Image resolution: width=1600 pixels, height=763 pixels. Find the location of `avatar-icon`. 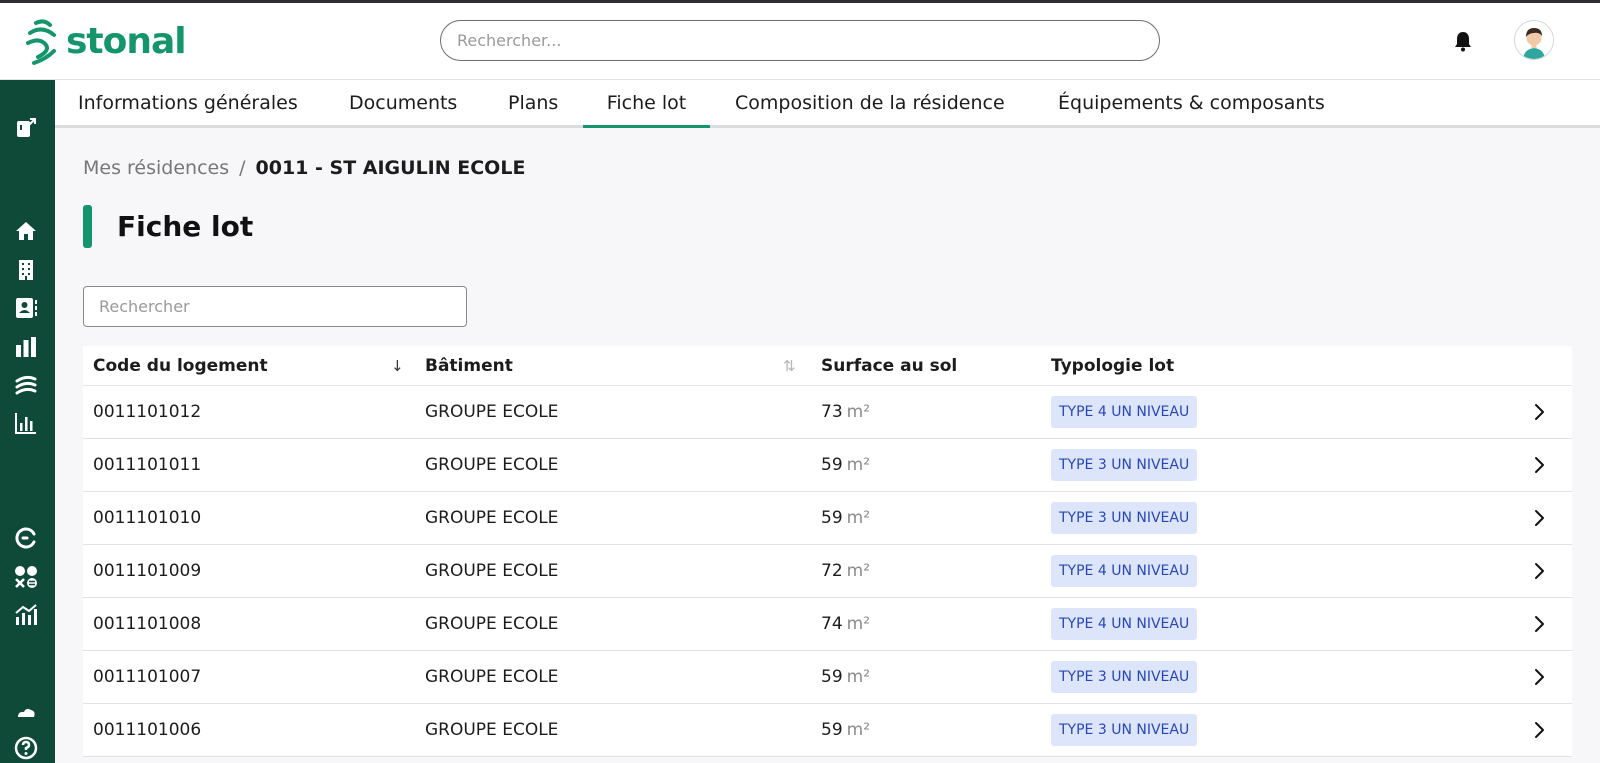

avatar-icon is located at coordinates (1534, 40).